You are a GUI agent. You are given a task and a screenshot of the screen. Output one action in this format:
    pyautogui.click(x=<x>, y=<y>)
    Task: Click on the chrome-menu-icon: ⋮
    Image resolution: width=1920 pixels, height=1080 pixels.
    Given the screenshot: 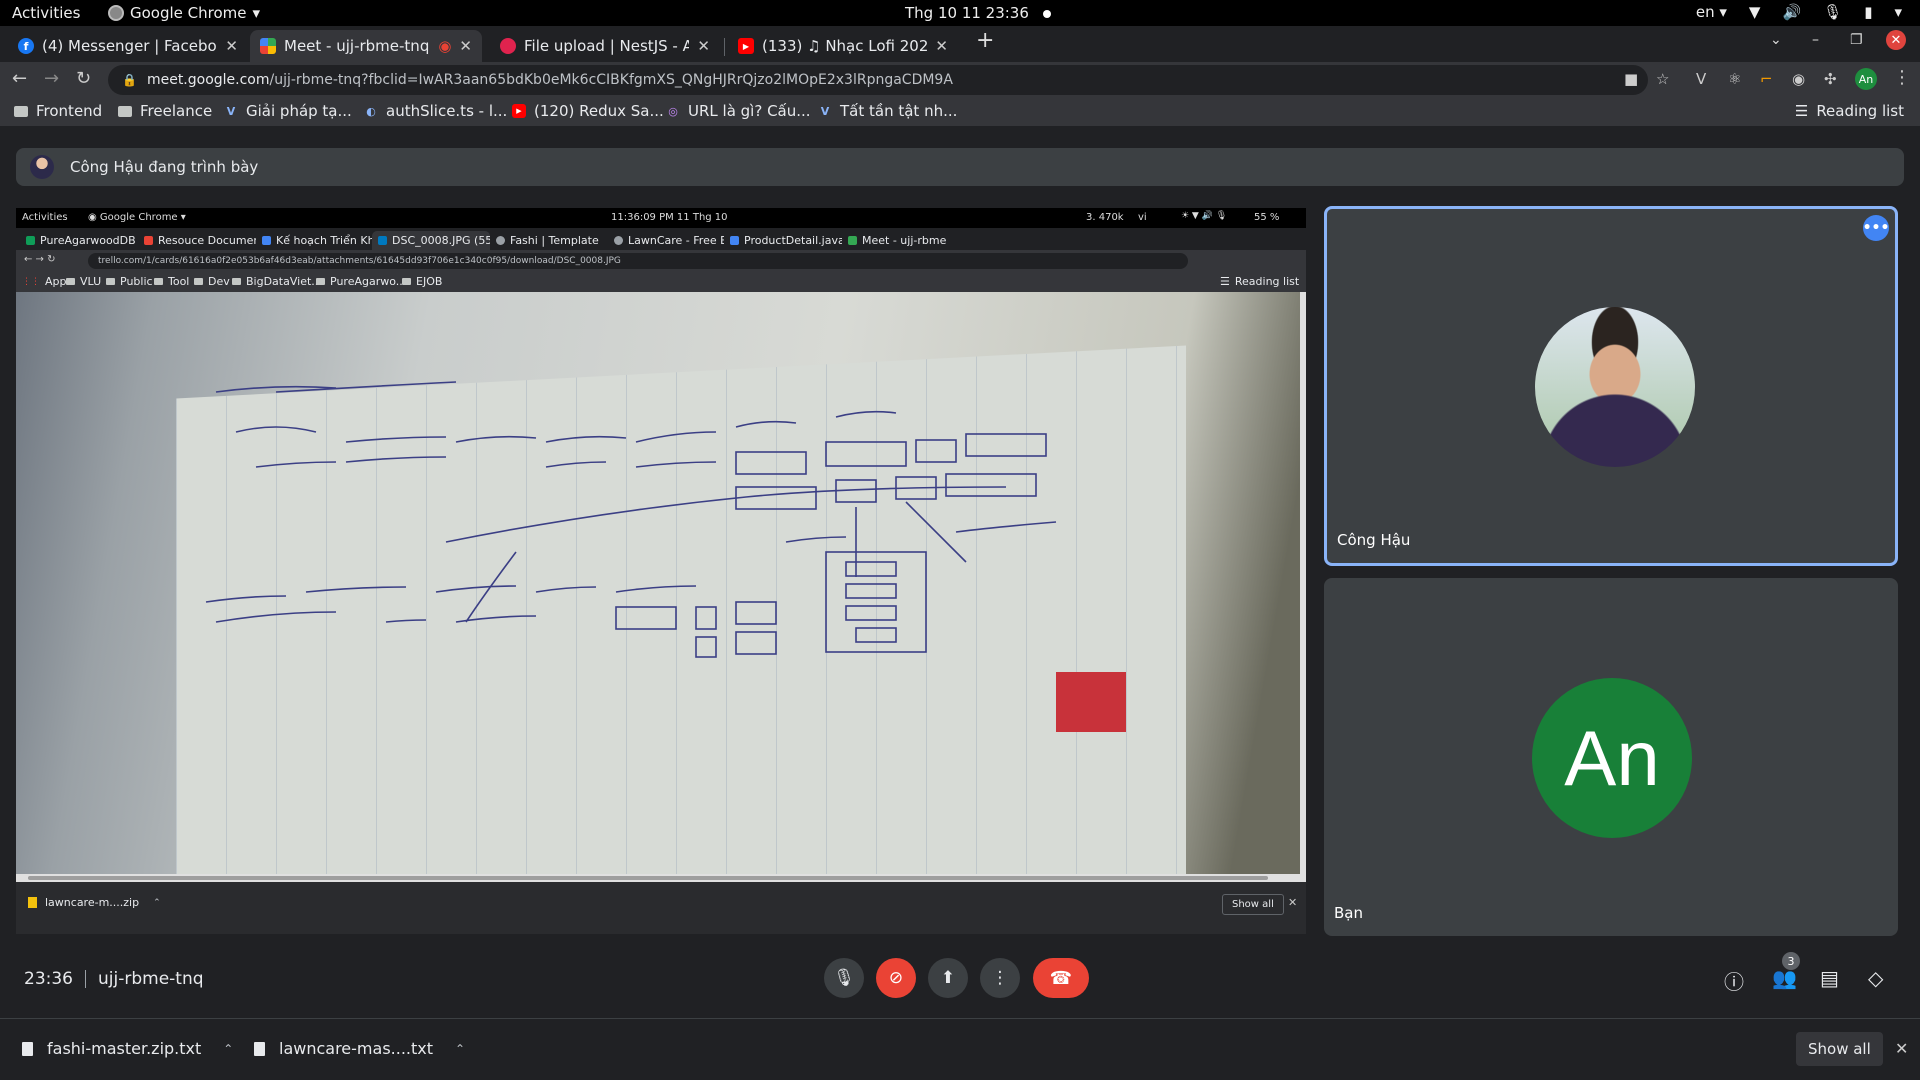 What is the action you would take?
    pyautogui.click(x=1902, y=77)
    